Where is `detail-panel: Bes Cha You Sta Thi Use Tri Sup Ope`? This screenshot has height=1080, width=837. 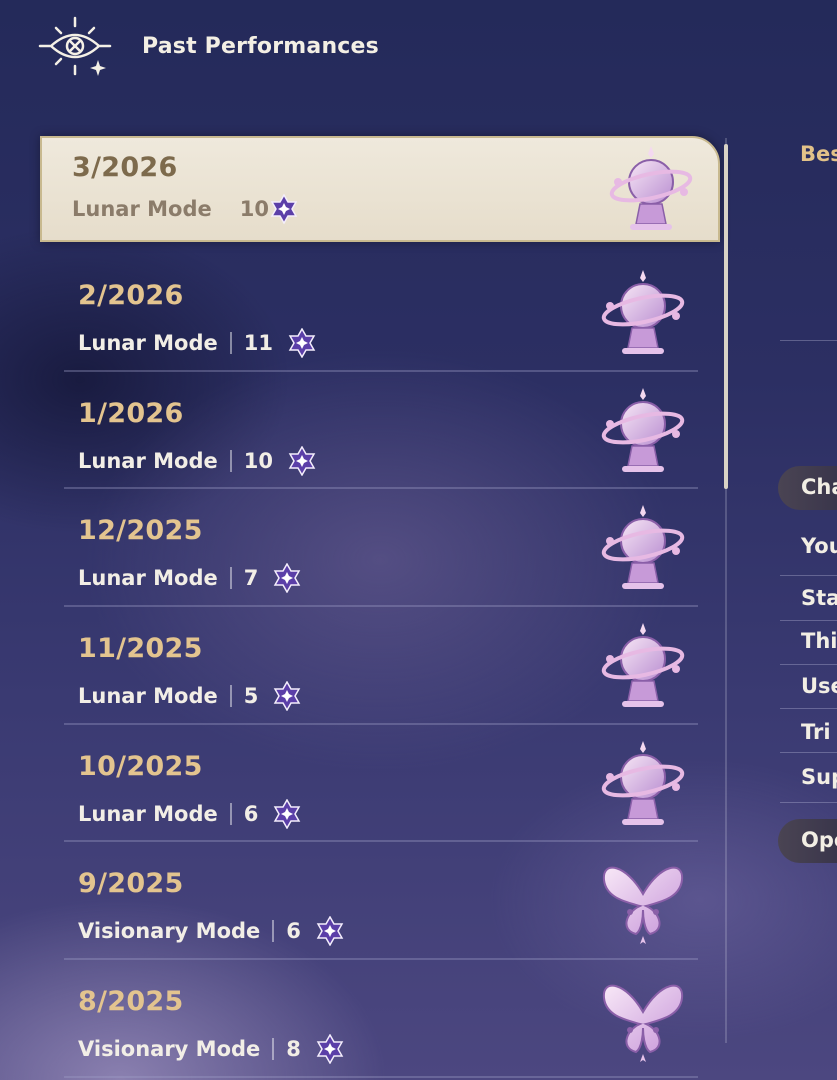 detail-panel: Bes Cha You Sta Thi Use Tri Sup Ope is located at coordinates (807, 540).